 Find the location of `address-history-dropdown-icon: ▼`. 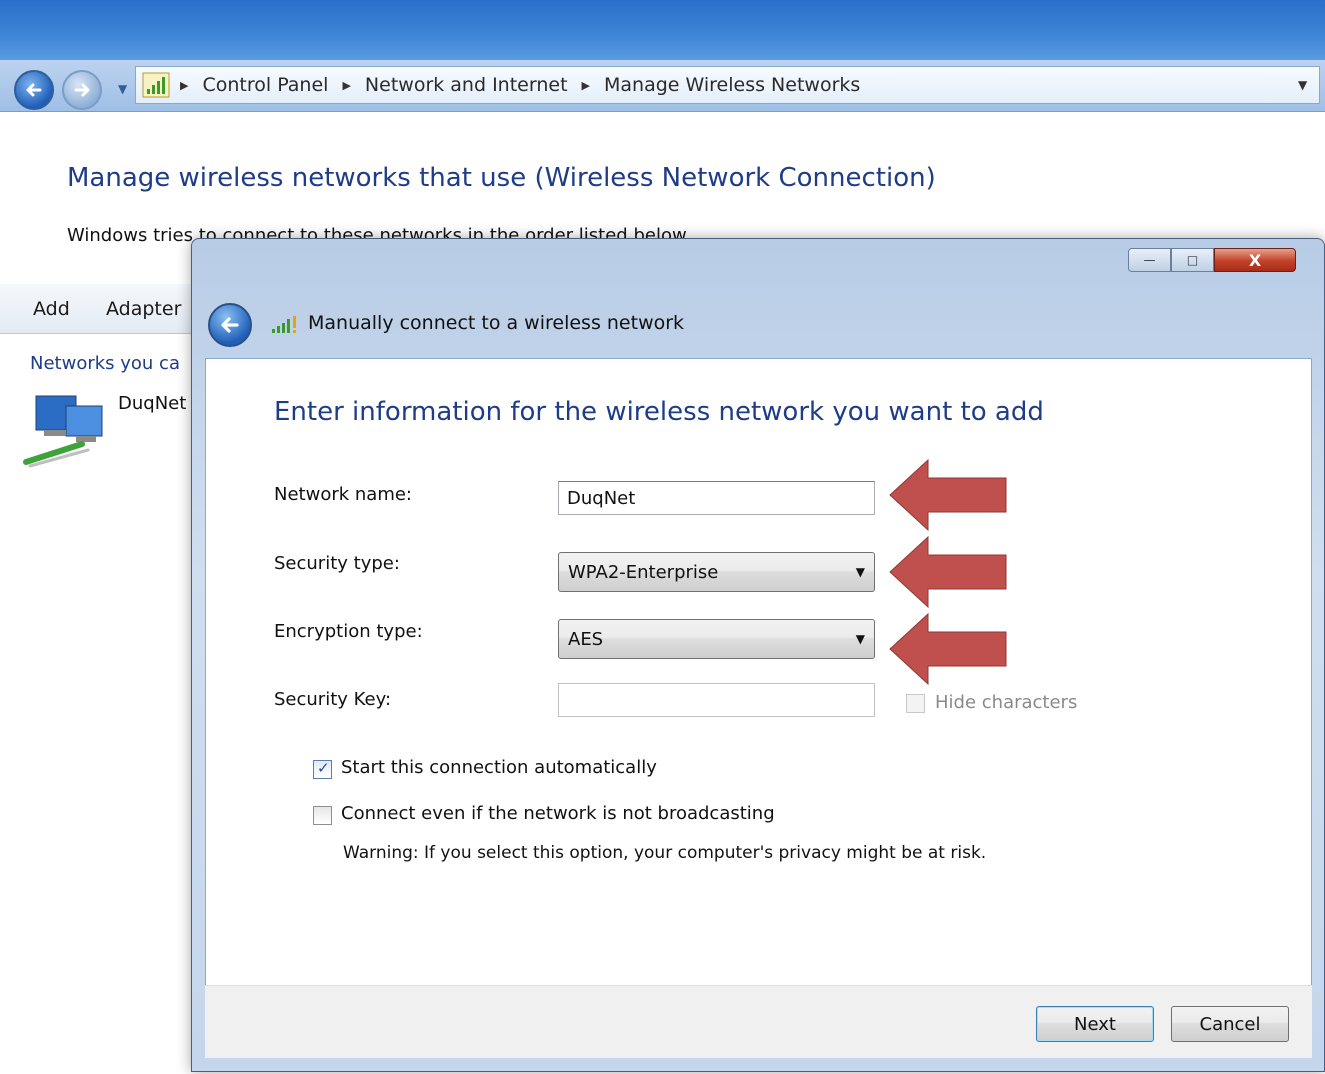

address-history-dropdown-icon: ▼ is located at coordinates (1302, 85).